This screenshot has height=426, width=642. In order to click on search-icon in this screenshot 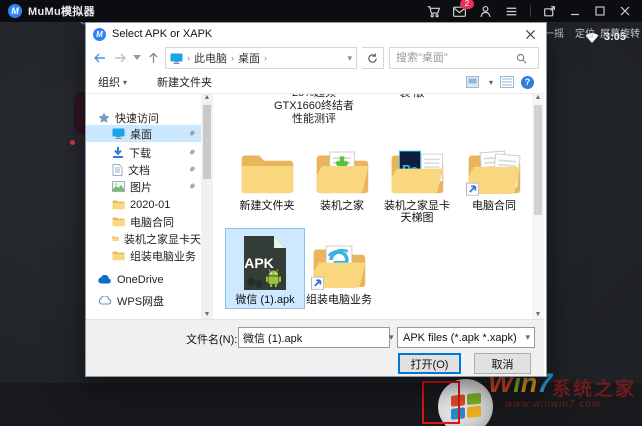, I will do `click(521, 58)`.